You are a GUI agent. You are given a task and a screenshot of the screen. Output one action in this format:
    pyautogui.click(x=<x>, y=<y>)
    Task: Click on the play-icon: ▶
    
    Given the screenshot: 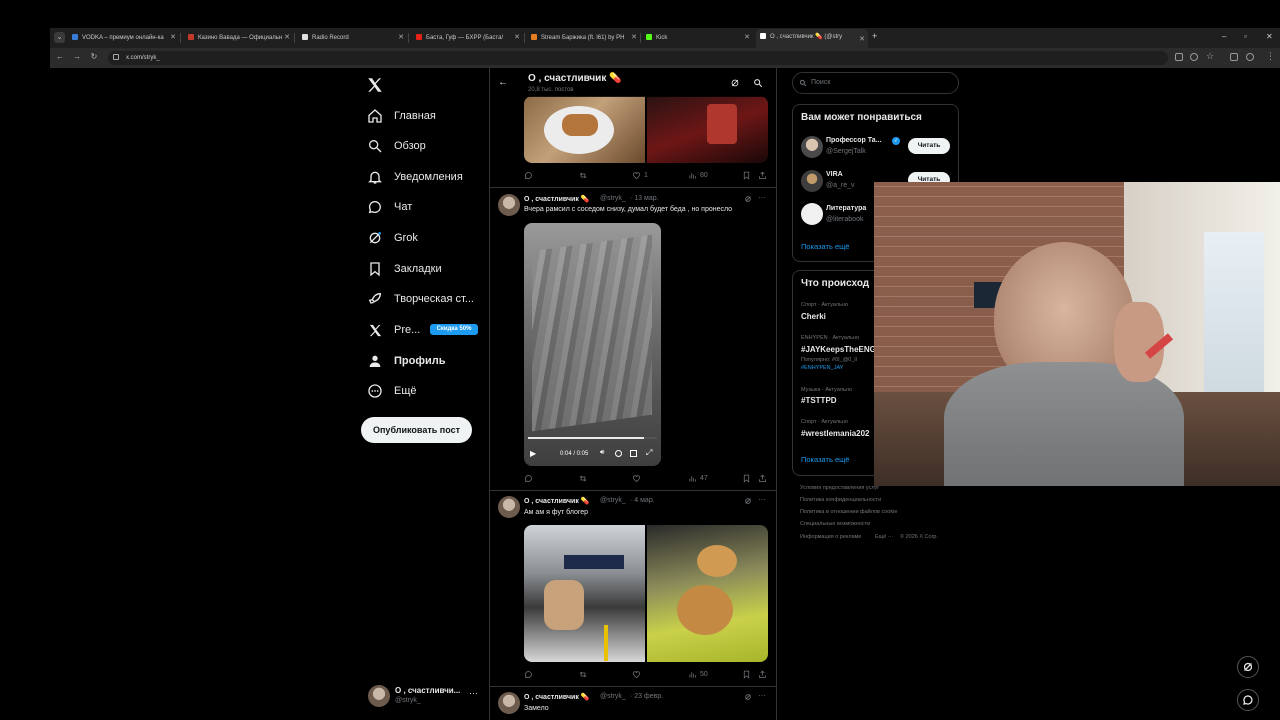 What is the action you would take?
    pyautogui.click(x=533, y=453)
    